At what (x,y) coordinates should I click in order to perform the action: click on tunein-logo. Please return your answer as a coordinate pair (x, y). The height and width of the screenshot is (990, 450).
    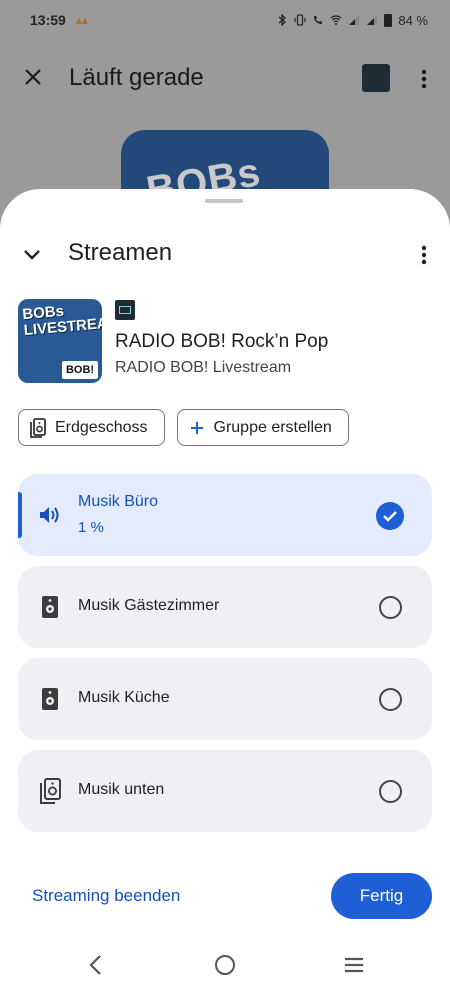
    Looking at the image, I should click on (376, 78).